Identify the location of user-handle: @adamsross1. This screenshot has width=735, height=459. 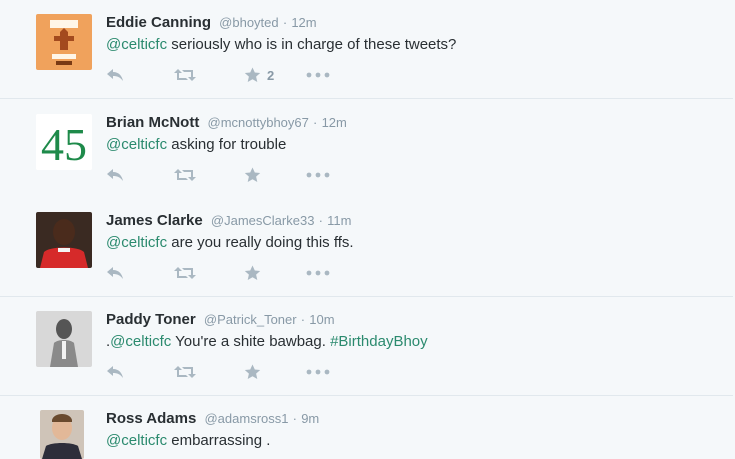
(246, 418).